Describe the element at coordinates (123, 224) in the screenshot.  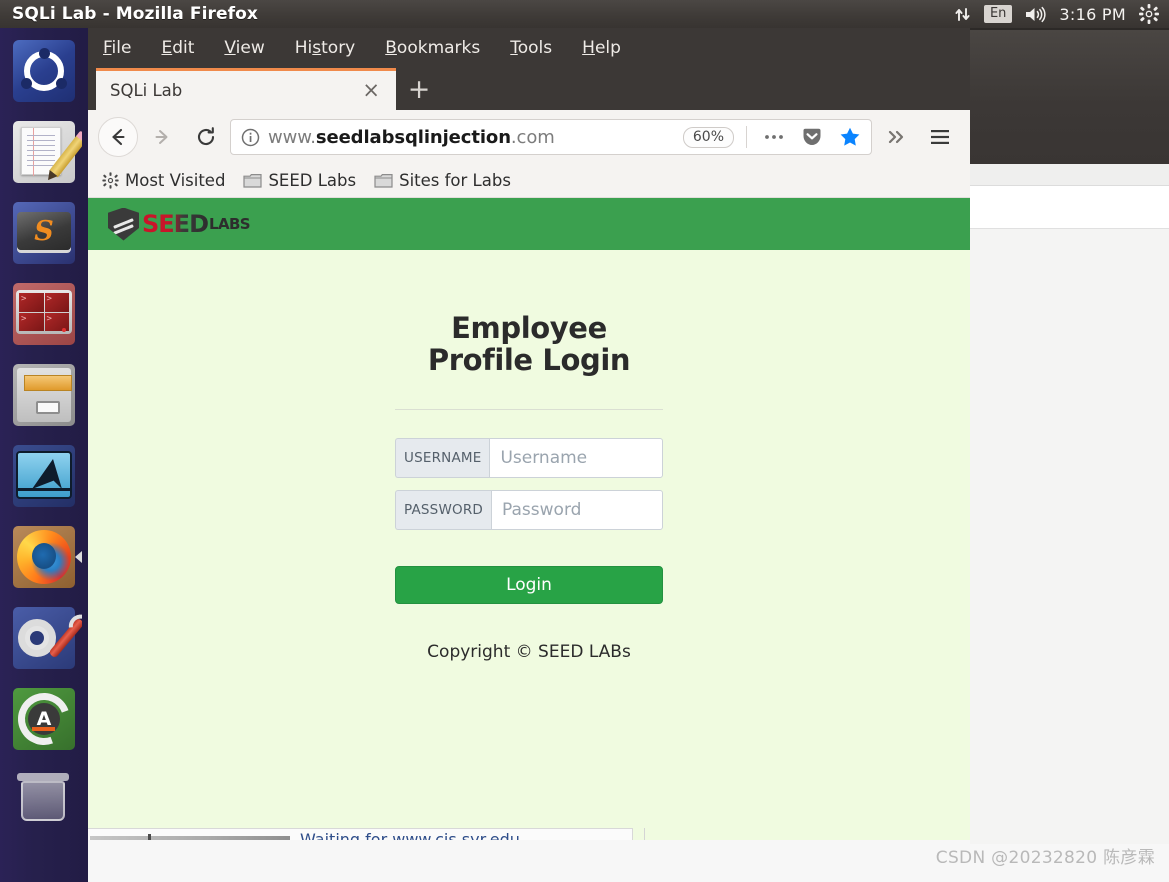
I see `seed-shield-icon` at that location.